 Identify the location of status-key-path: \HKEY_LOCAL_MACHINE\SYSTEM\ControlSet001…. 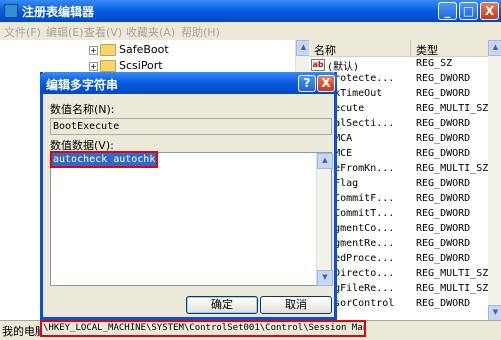
(203, 328).